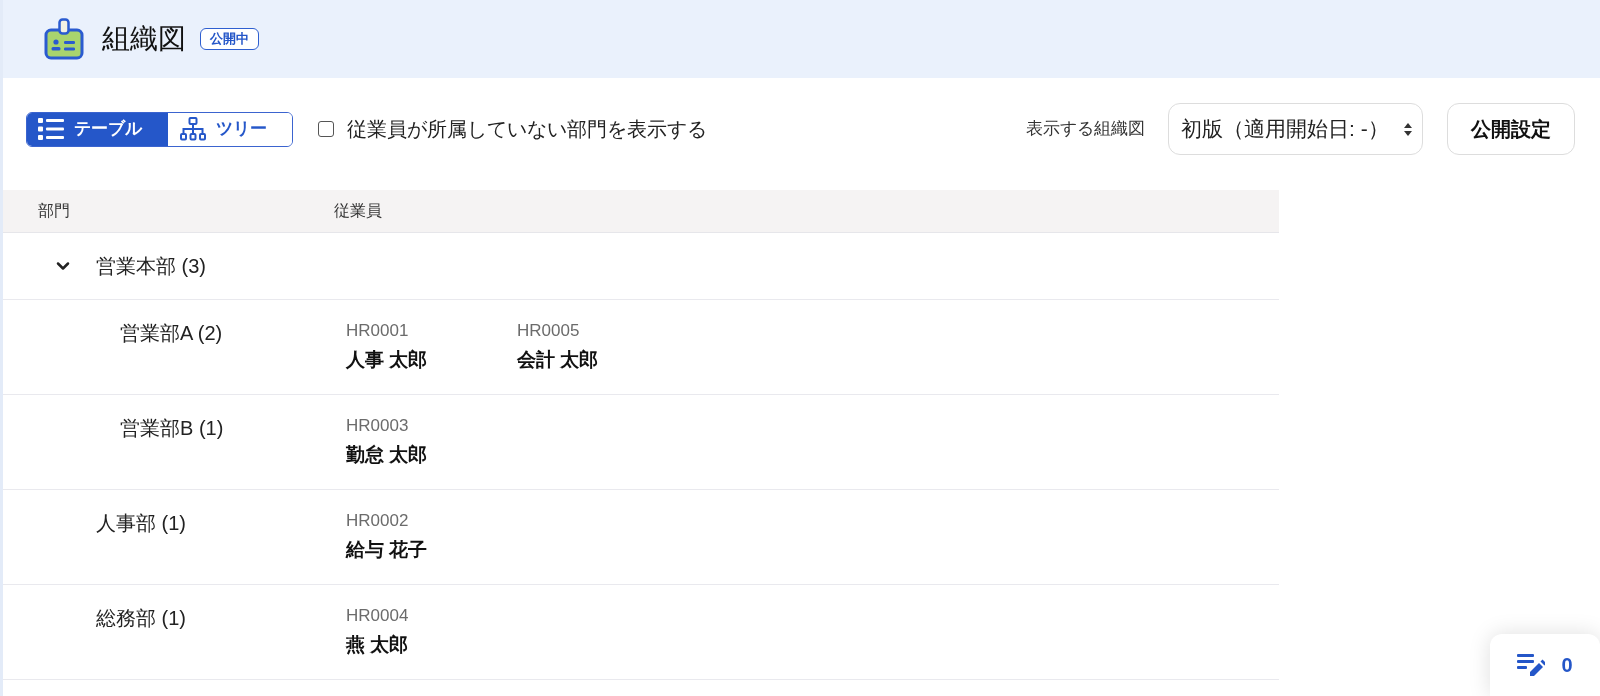 The height and width of the screenshot is (696, 1600). Describe the element at coordinates (377, 426) in the screenshot. I see `employee-id: HR0003` at that location.